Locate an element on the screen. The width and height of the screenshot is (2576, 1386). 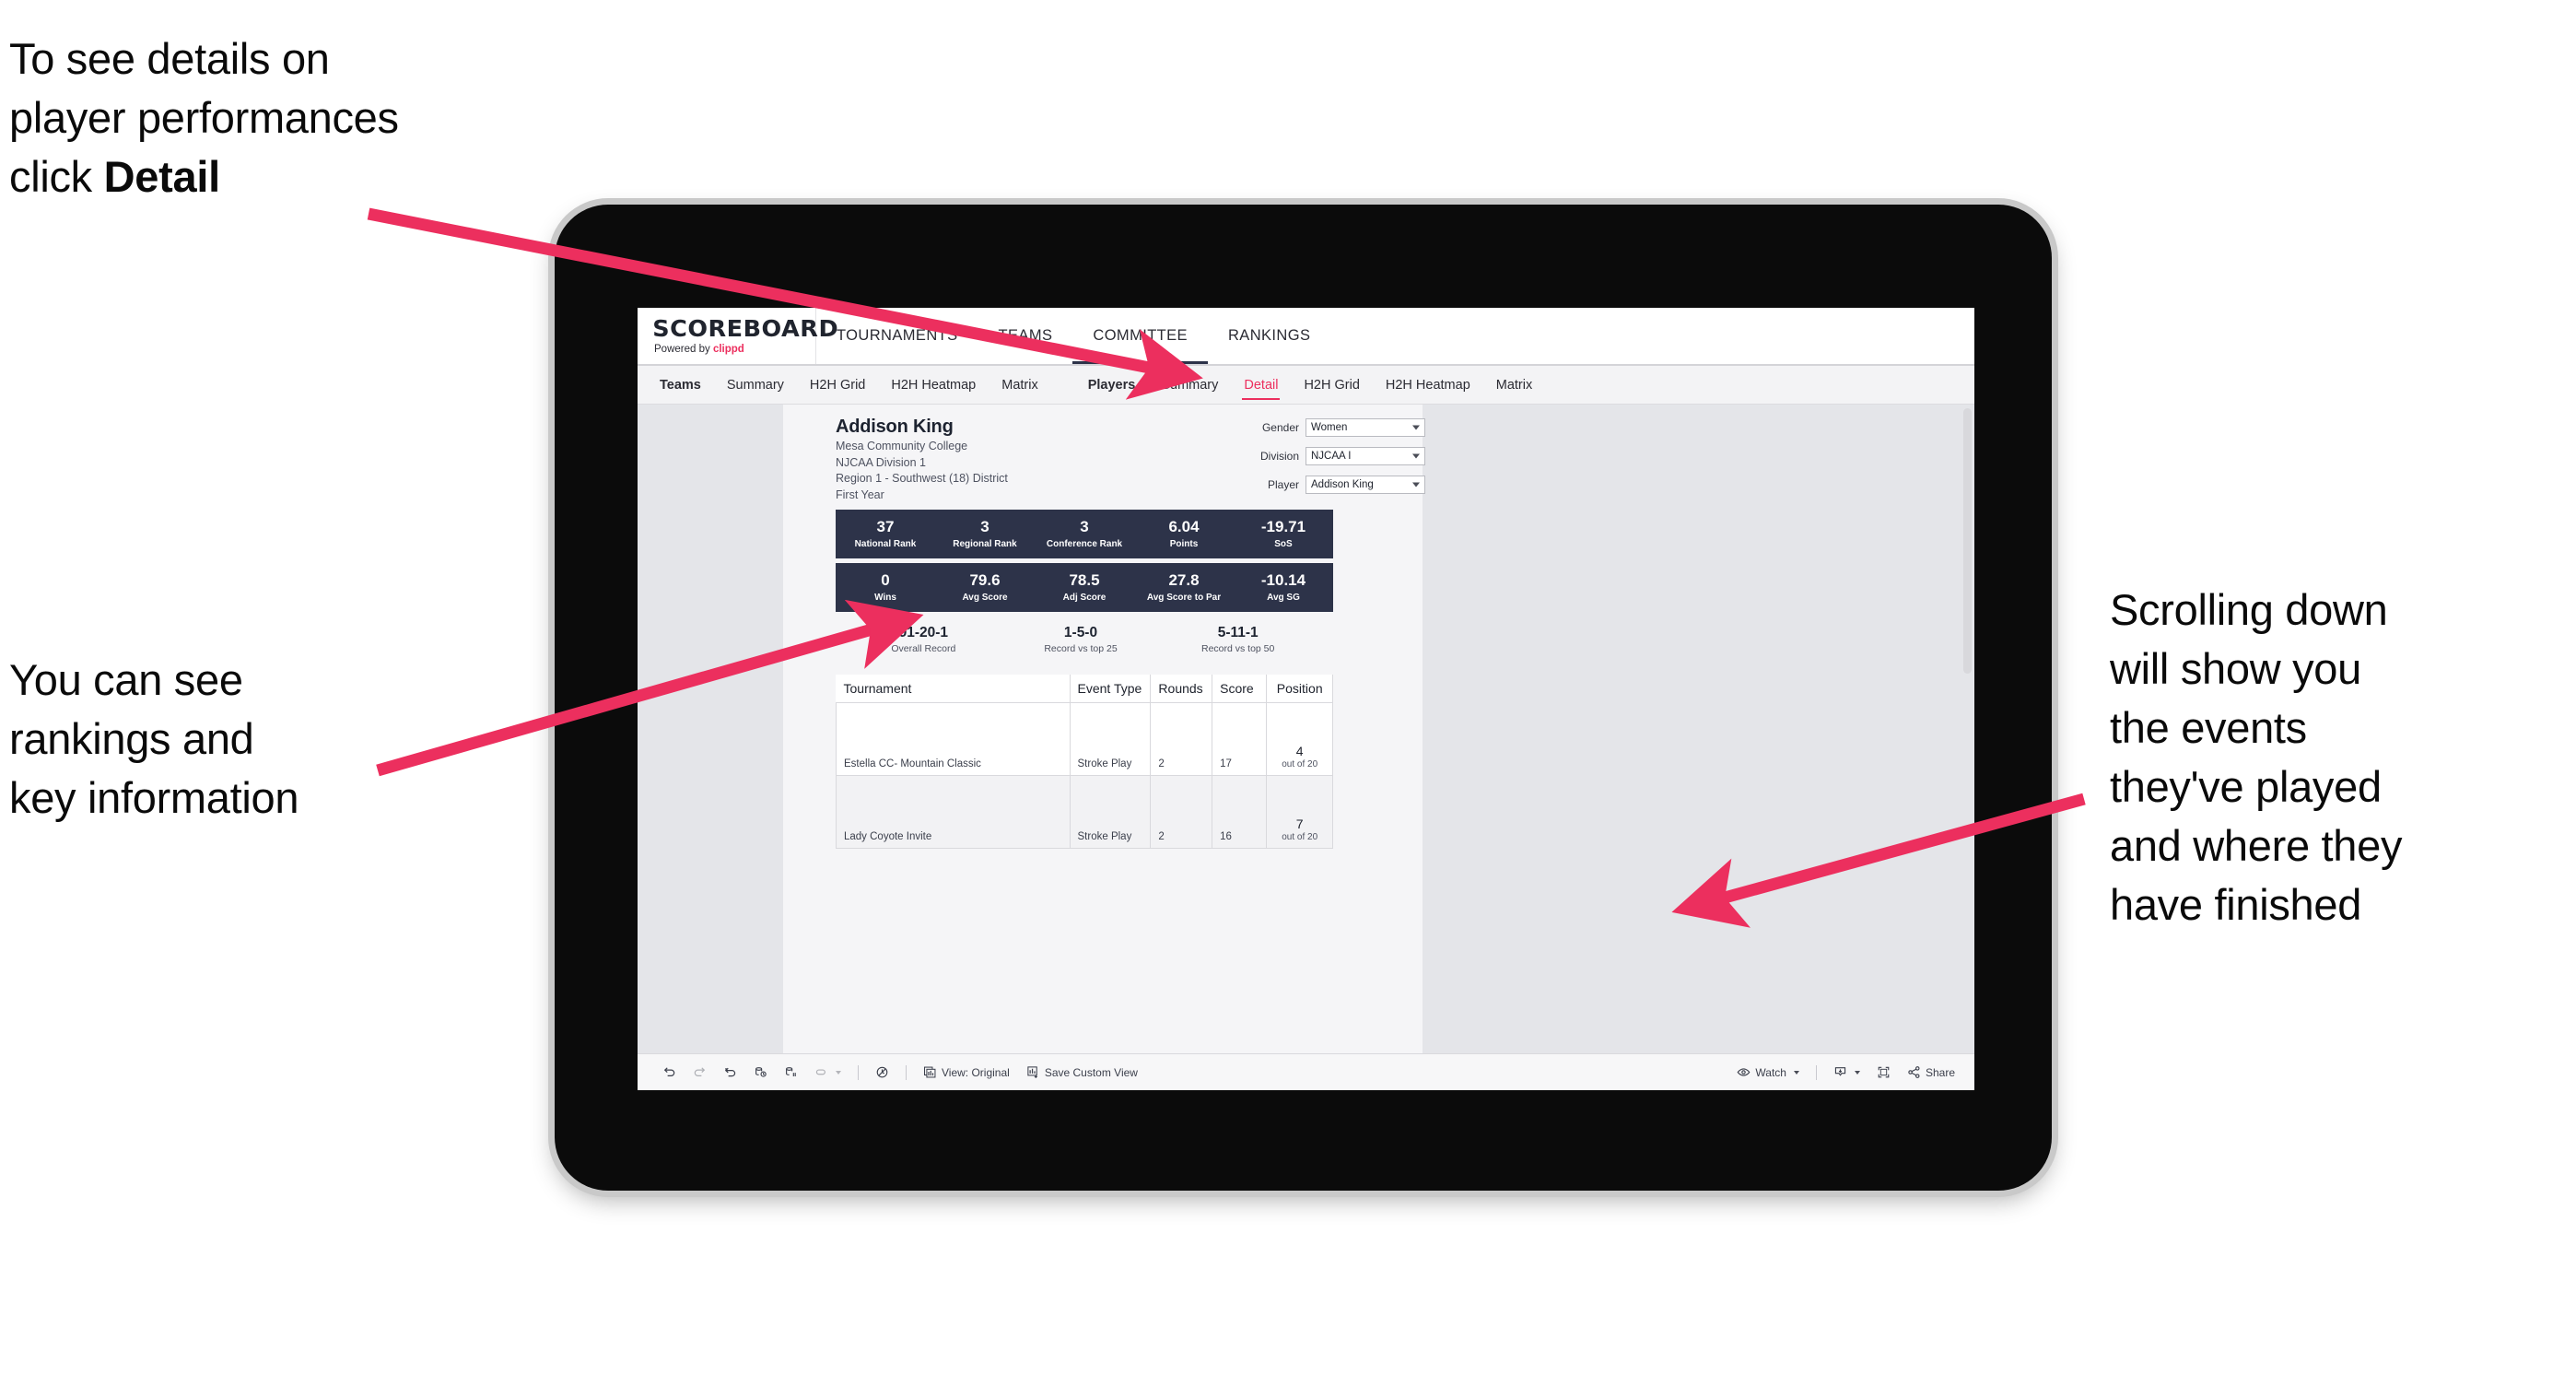
primary-nav: TOURNAMENTS TEAMS COMMITTEE RANKINGS is located at coordinates (1073, 336).